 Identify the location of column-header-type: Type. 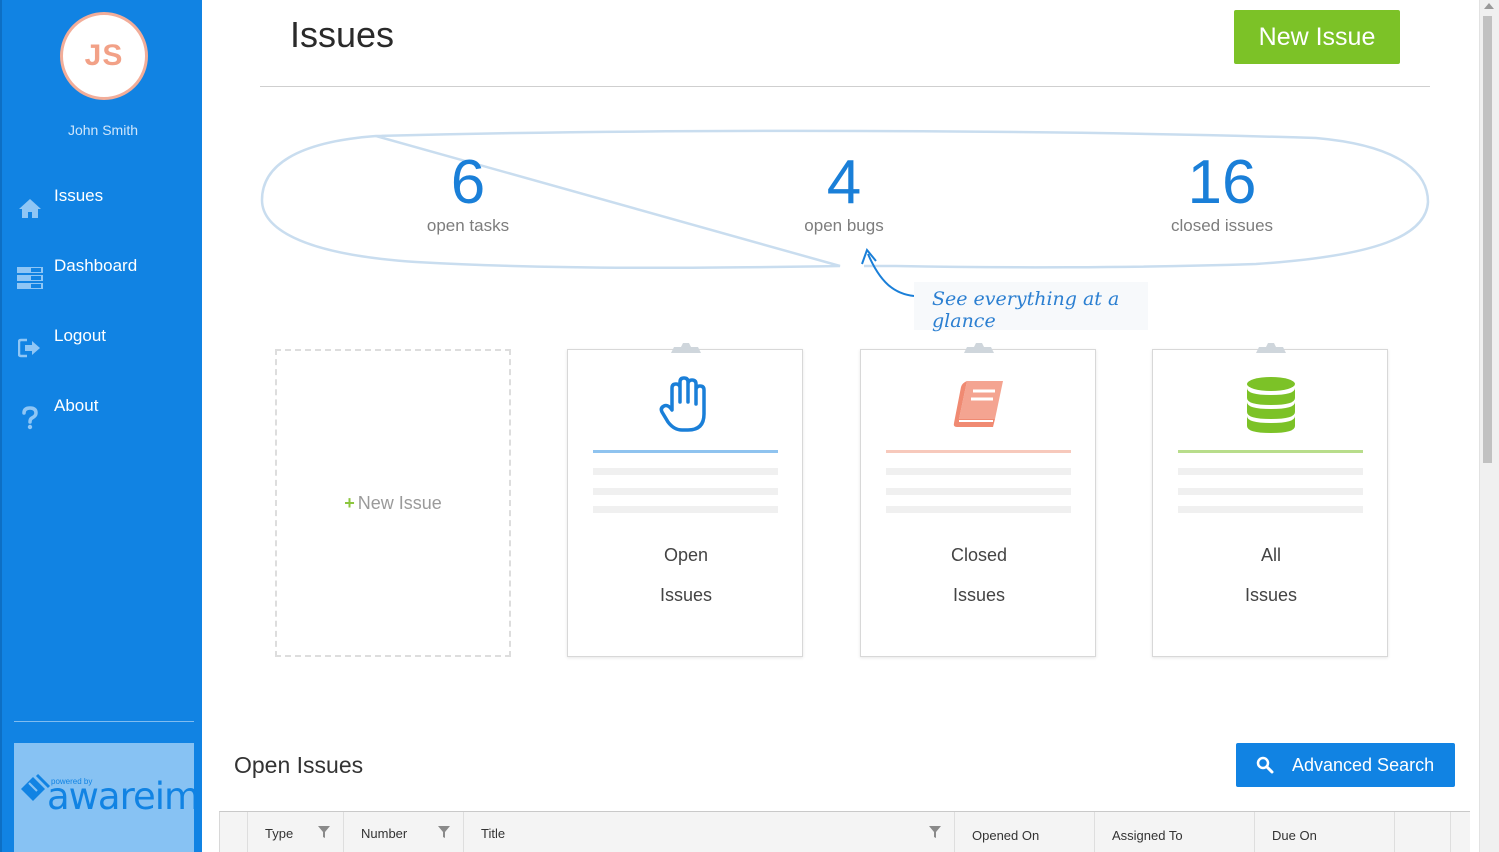
(296, 832).